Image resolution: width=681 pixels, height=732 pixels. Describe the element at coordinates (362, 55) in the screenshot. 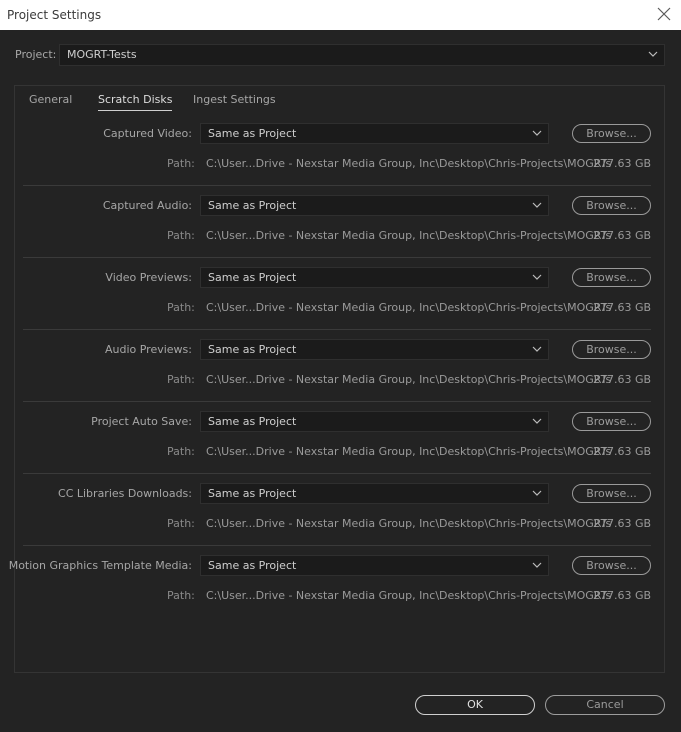

I see `project-dropdown: MOGRT-Tests` at that location.